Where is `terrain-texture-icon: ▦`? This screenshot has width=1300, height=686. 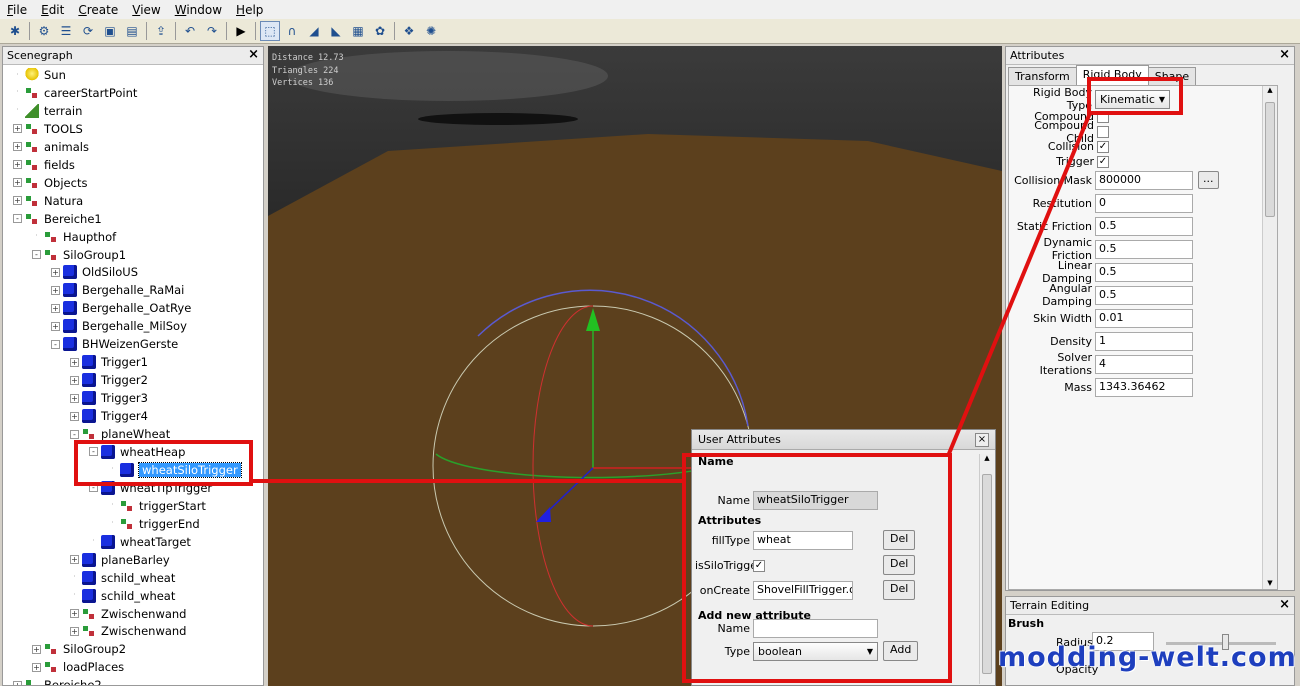
terrain-texture-icon: ▦ is located at coordinates (358, 31).